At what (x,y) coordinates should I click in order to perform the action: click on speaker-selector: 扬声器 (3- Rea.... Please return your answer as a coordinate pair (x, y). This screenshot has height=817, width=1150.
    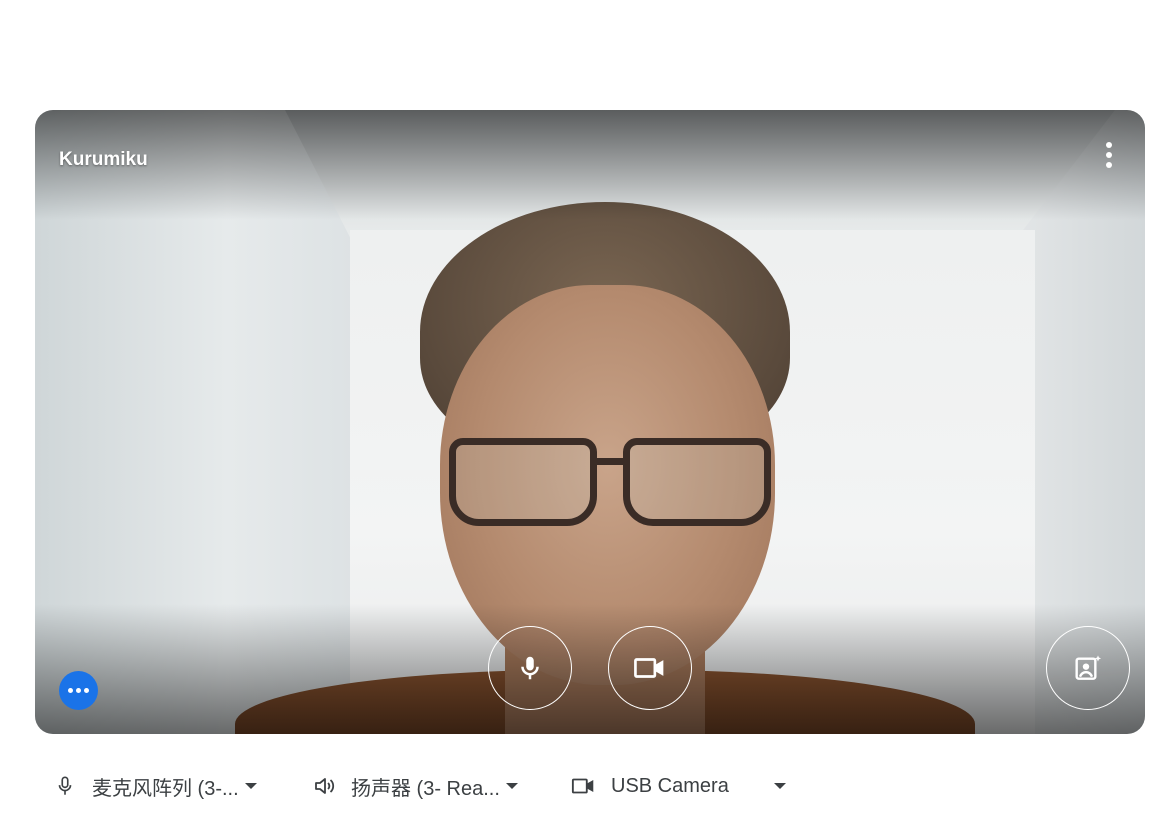
    Looking at the image, I should click on (415, 786).